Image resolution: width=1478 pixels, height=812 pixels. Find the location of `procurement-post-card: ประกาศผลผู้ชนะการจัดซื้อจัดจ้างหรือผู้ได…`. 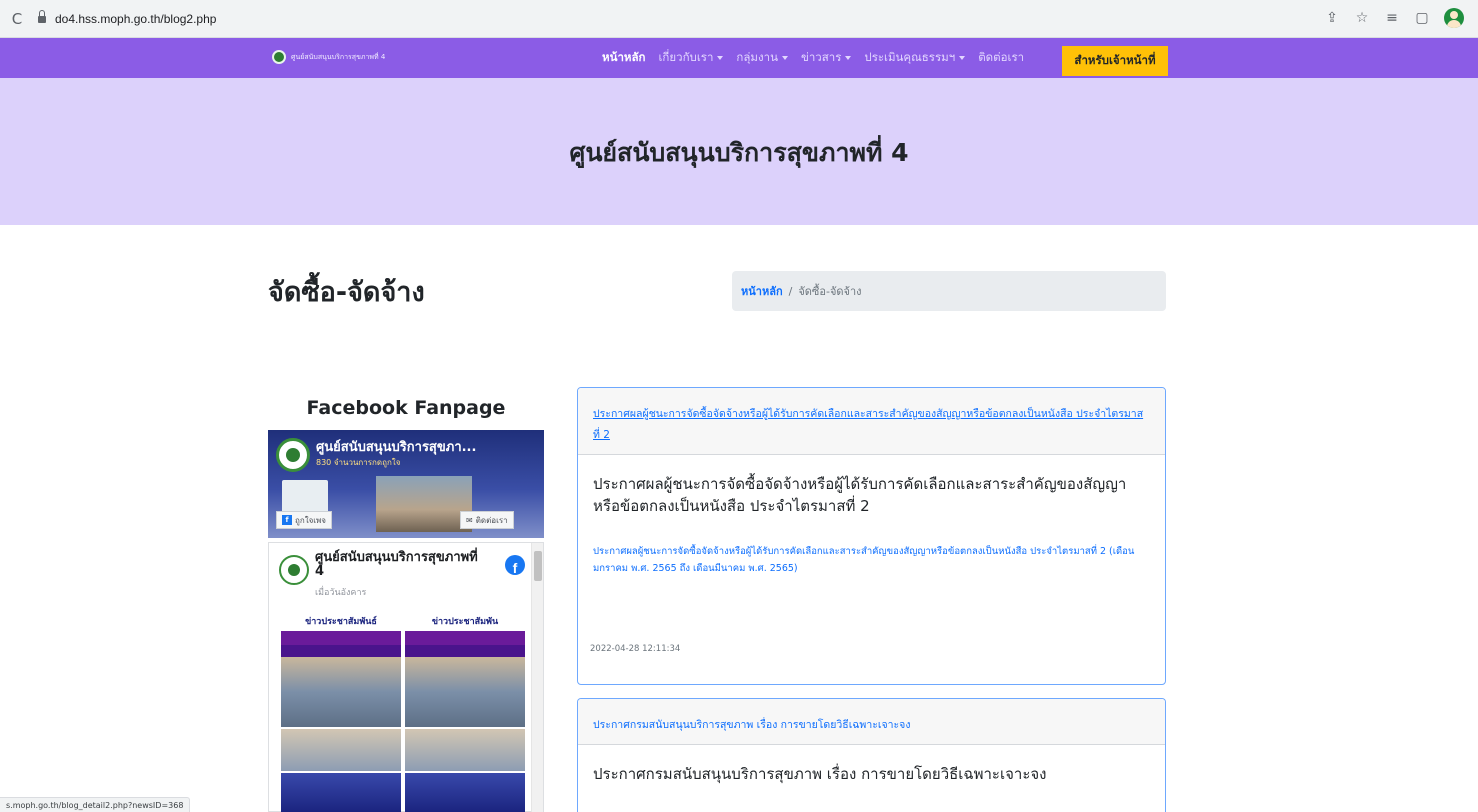

procurement-post-card: ประกาศผลผู้ชนะการจัดซื้อจัดจ้างหรือผู้ได… is located at coordinates (871, 536).